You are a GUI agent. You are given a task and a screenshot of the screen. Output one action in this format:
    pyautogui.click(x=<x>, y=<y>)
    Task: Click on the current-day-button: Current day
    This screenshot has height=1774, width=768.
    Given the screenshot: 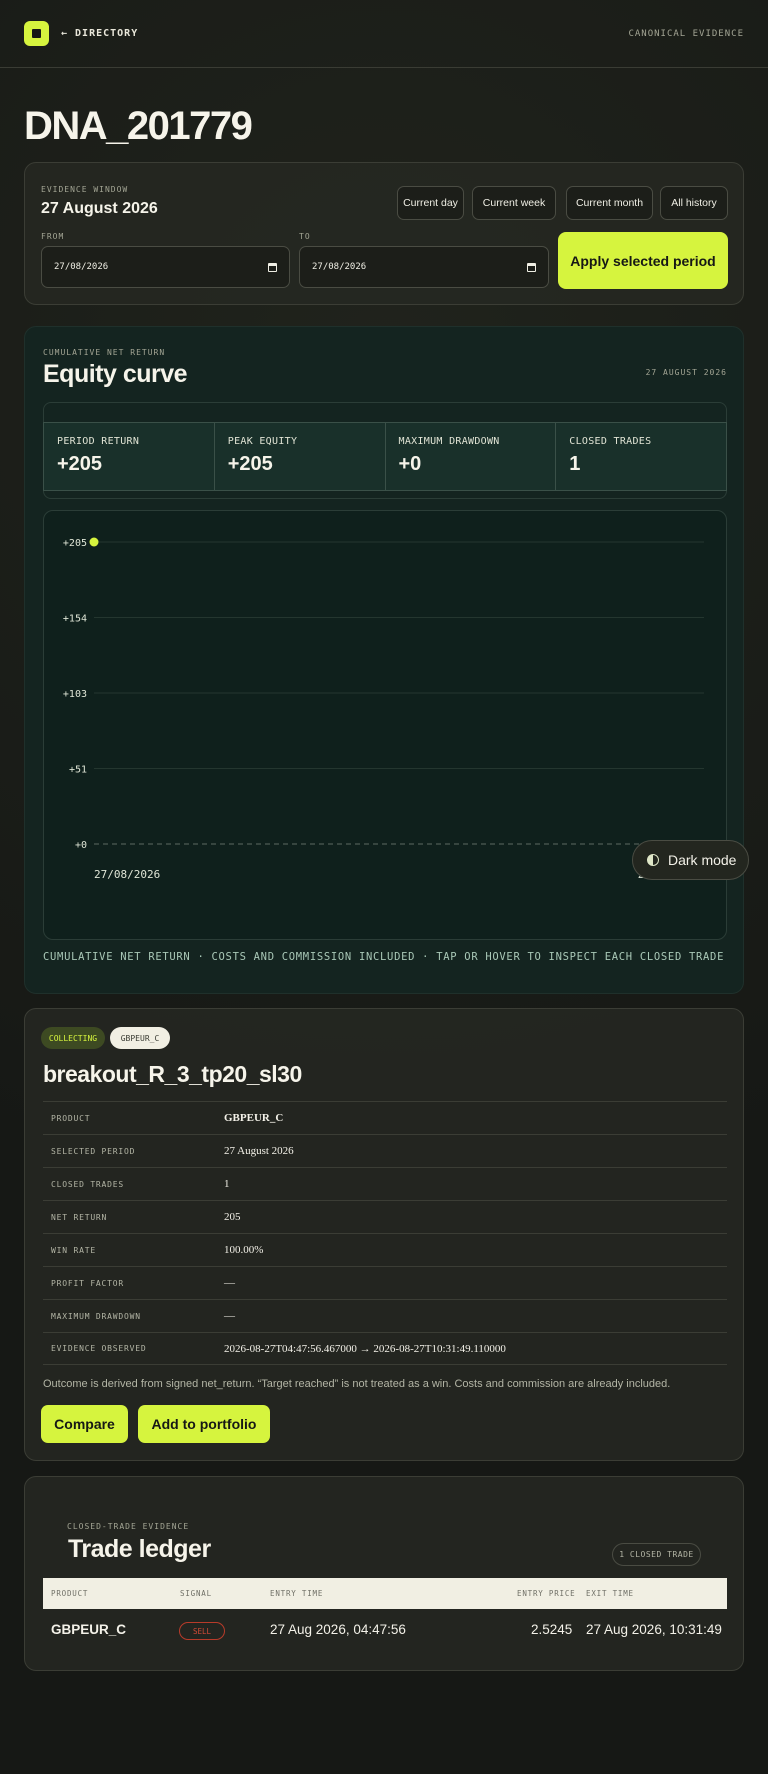 What is the action you would take?
    pyautogui.click(x=430, y=203)
    